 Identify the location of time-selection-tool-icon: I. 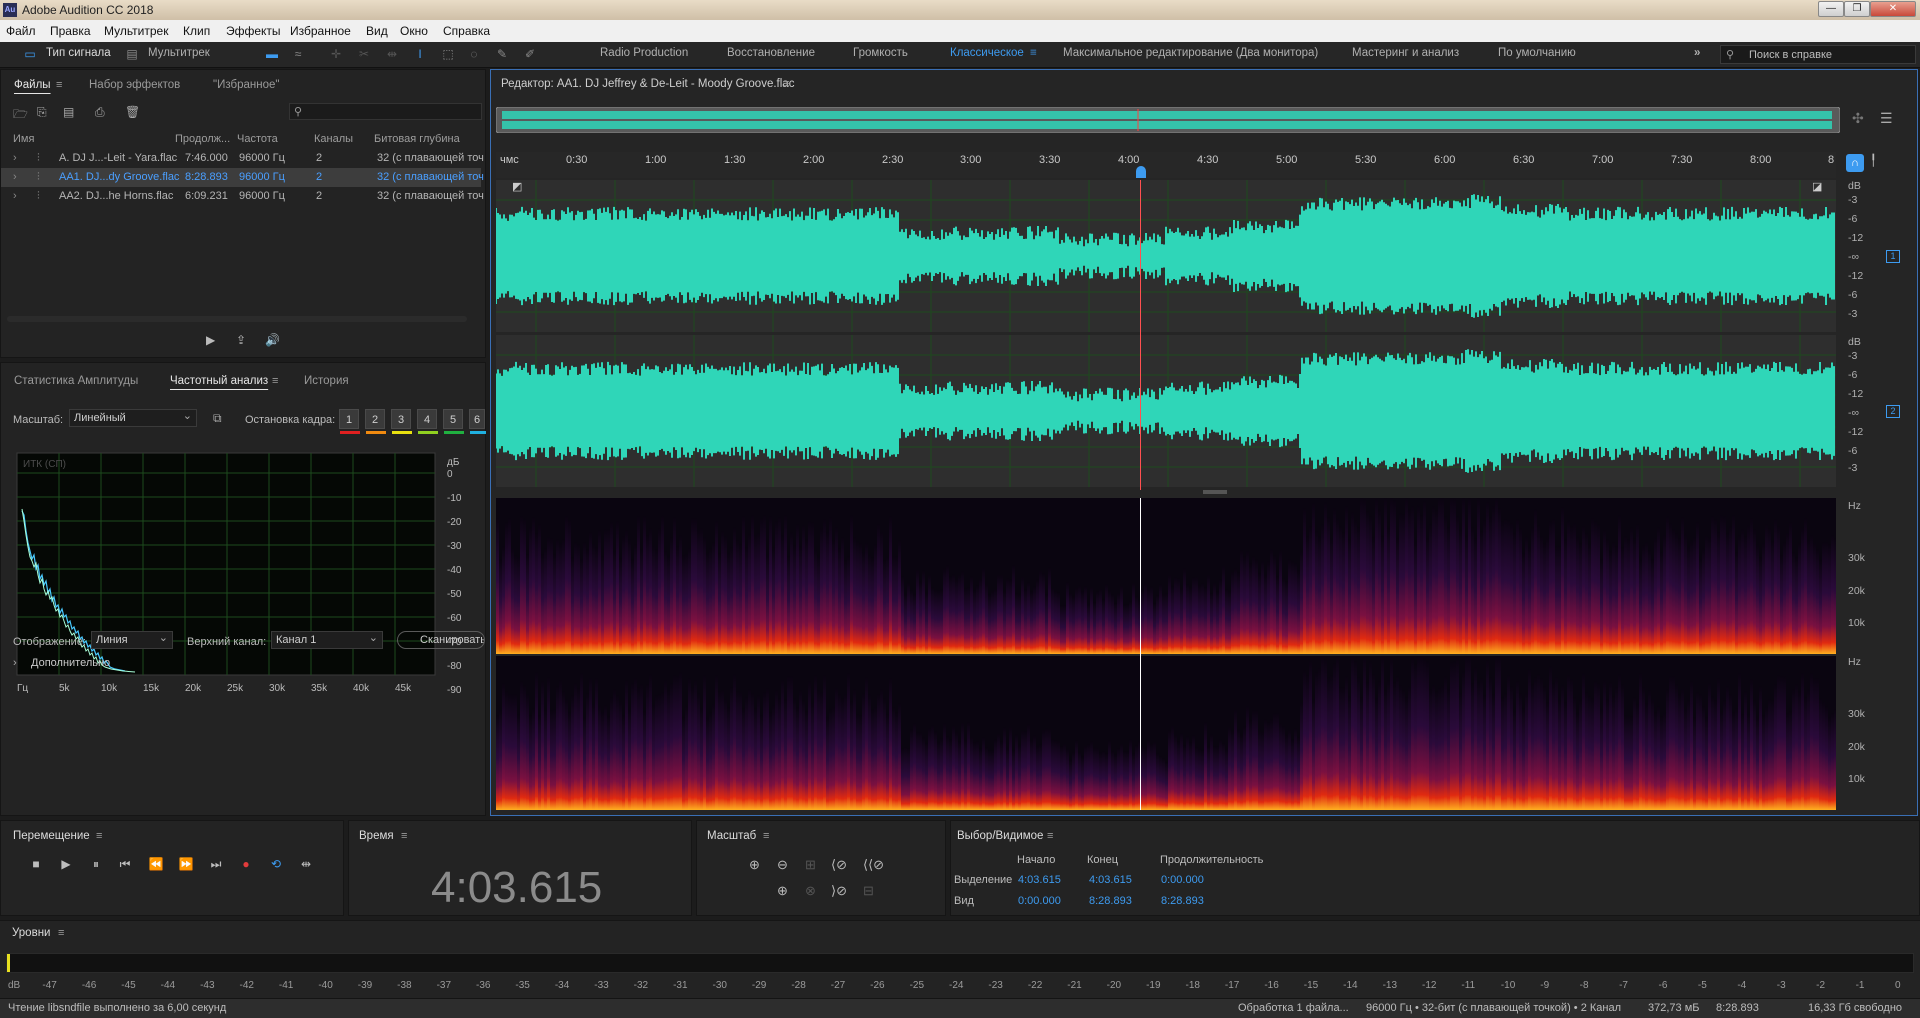
(420, 54).